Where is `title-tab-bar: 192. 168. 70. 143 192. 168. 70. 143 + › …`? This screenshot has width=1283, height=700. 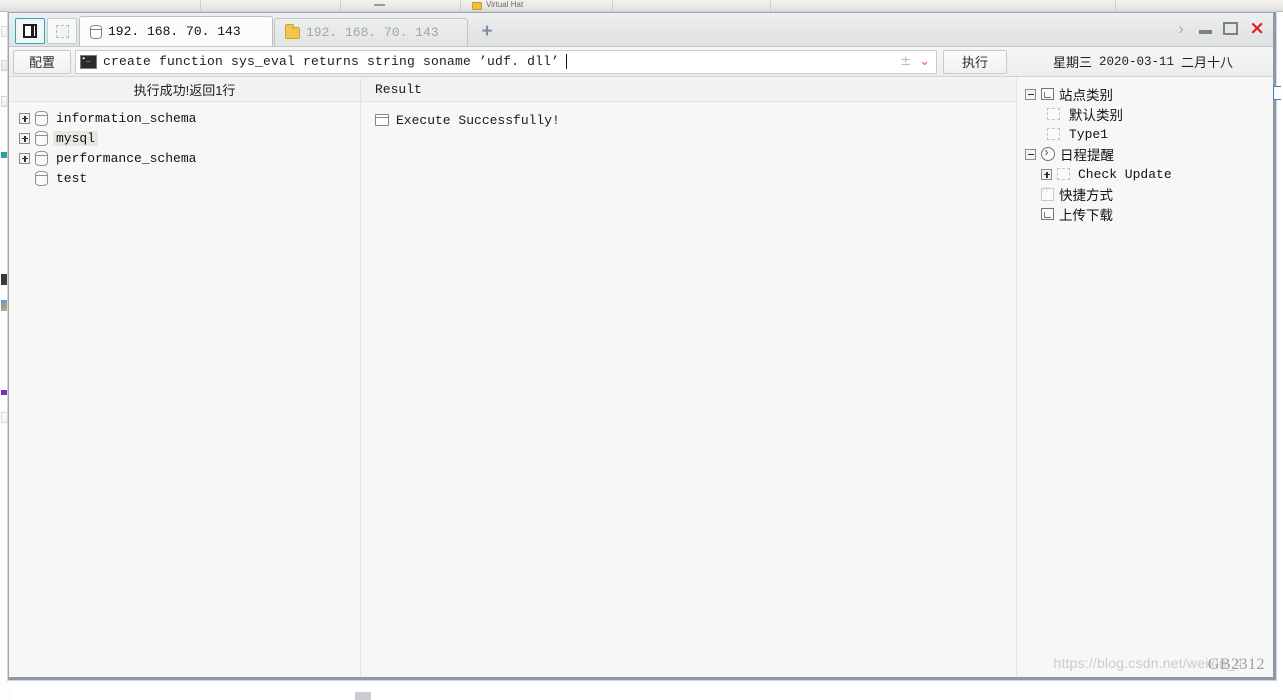
title-tab-bar: 192. 168. 70. 143 192. 168. 70. 143 + › … is located at coordinates (641, 30).